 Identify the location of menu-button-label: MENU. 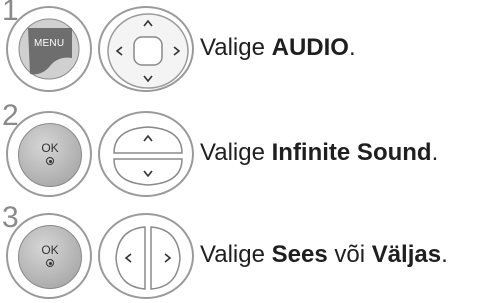
(49, 43).